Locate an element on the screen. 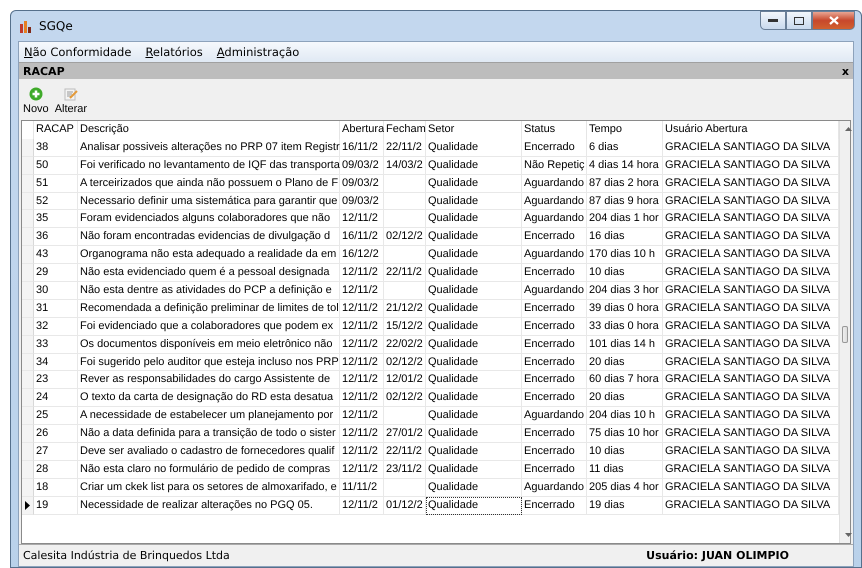 This screenshot has height=568, width=862. table-cell: 11 dias is located at coordinates (625, 469).